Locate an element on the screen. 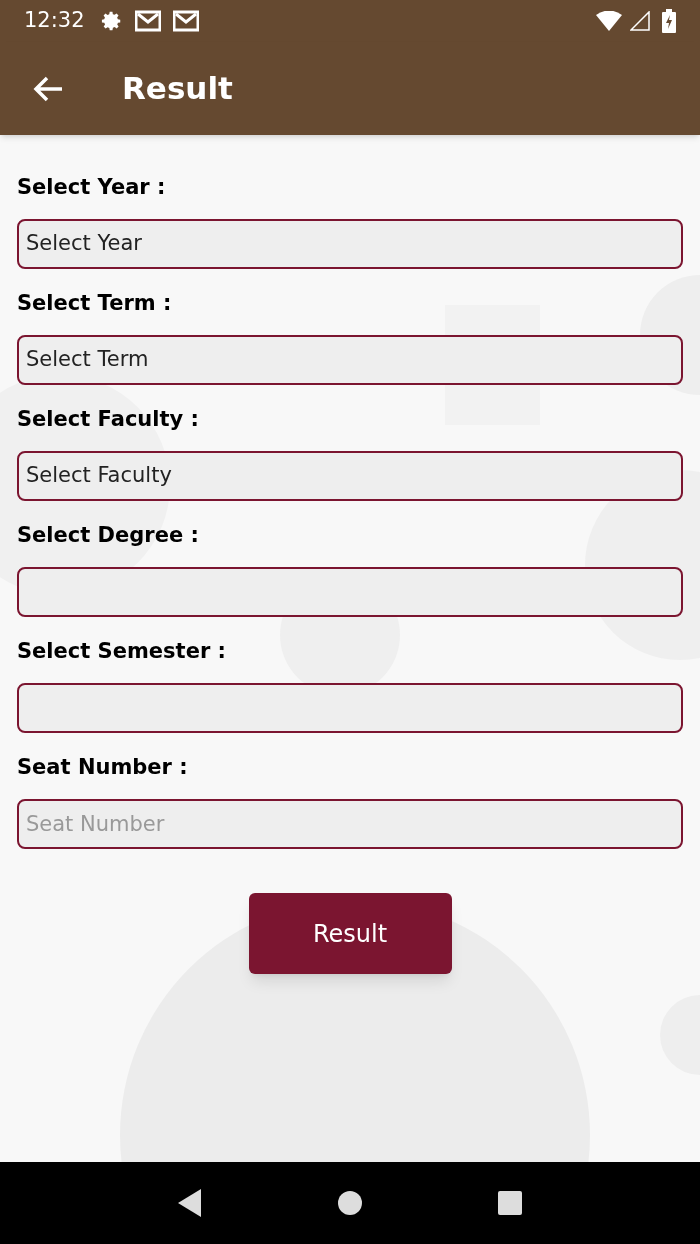 The height and width of the screenshot is (1244, 700). field-label: Select Degree : is located at coordinates (108, 535).